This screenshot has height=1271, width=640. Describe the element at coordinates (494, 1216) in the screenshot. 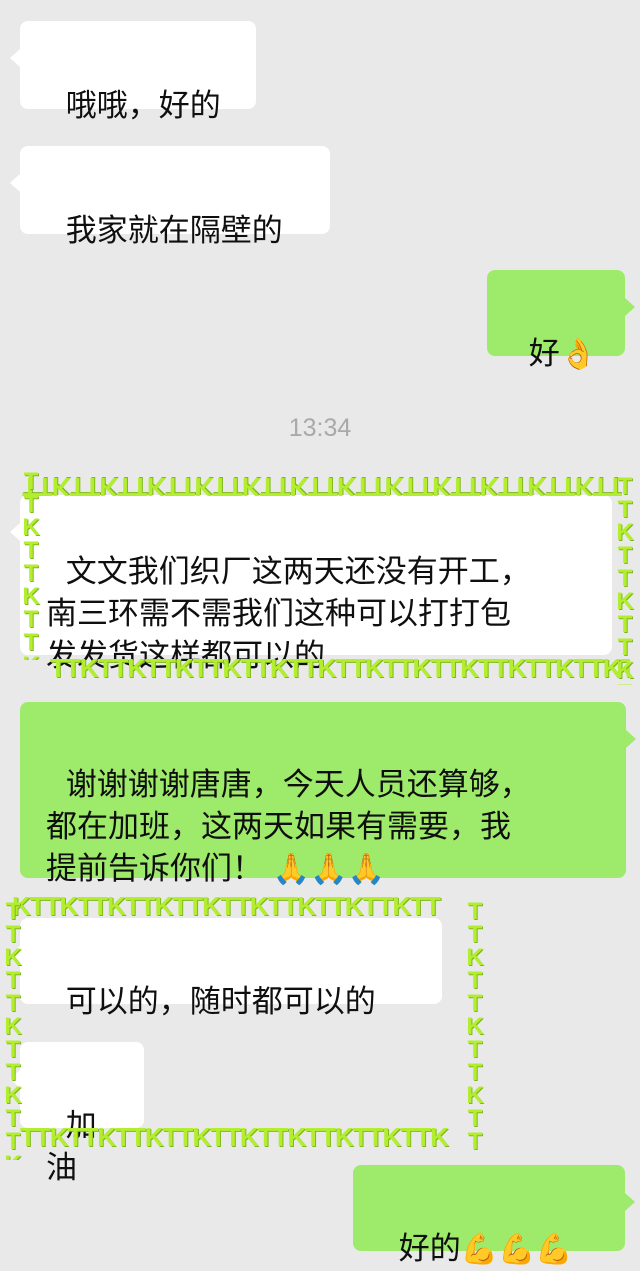

I see `message-bubble-outgoing: 好的💪💪💪` at that location.